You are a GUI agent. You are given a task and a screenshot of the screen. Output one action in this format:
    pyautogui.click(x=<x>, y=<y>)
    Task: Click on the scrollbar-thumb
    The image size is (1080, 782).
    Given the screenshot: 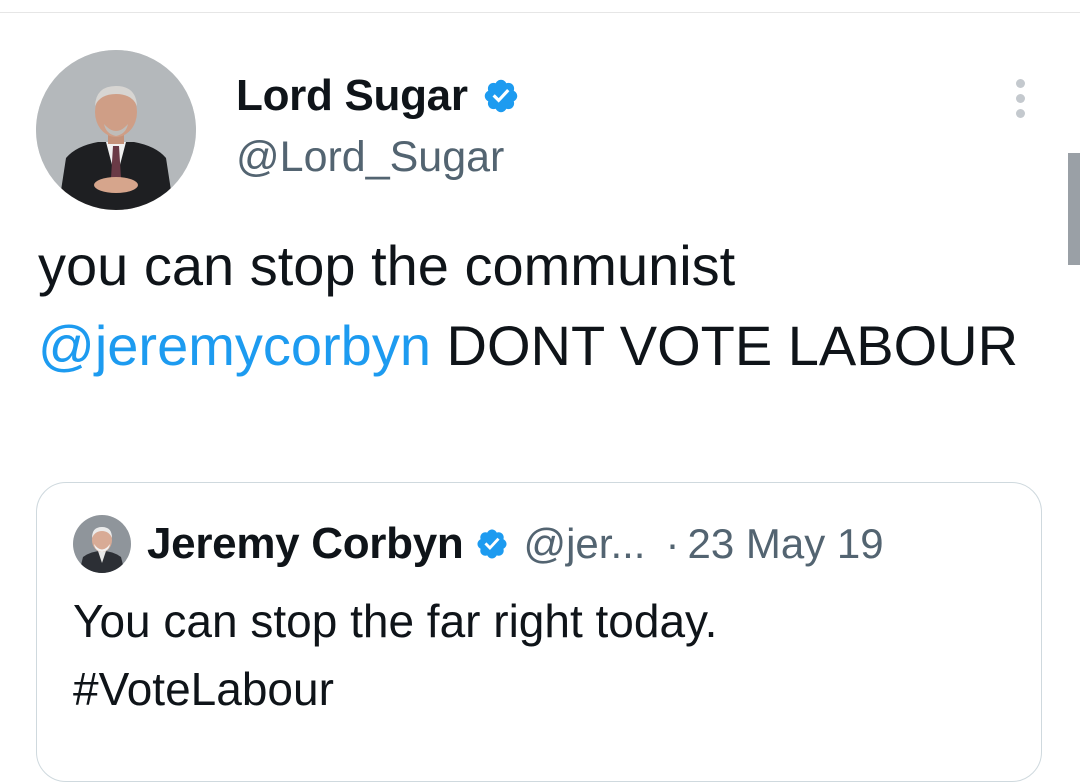 What is the action you would take?
    pyautogui.click(x=1074, y=209)
    